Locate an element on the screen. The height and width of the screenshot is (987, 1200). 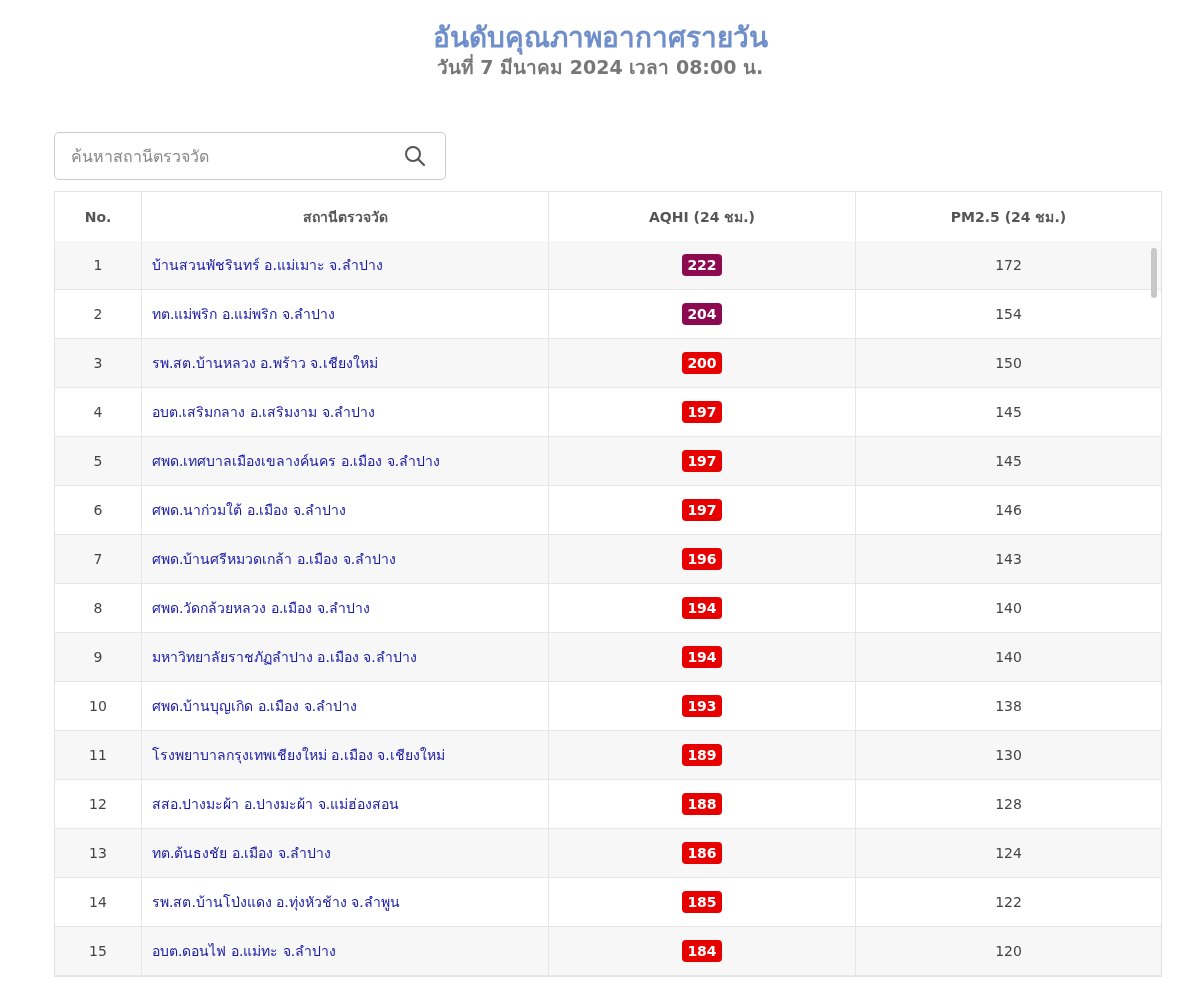
aqhi-badge: 188 is located at coordinates (702, 804).